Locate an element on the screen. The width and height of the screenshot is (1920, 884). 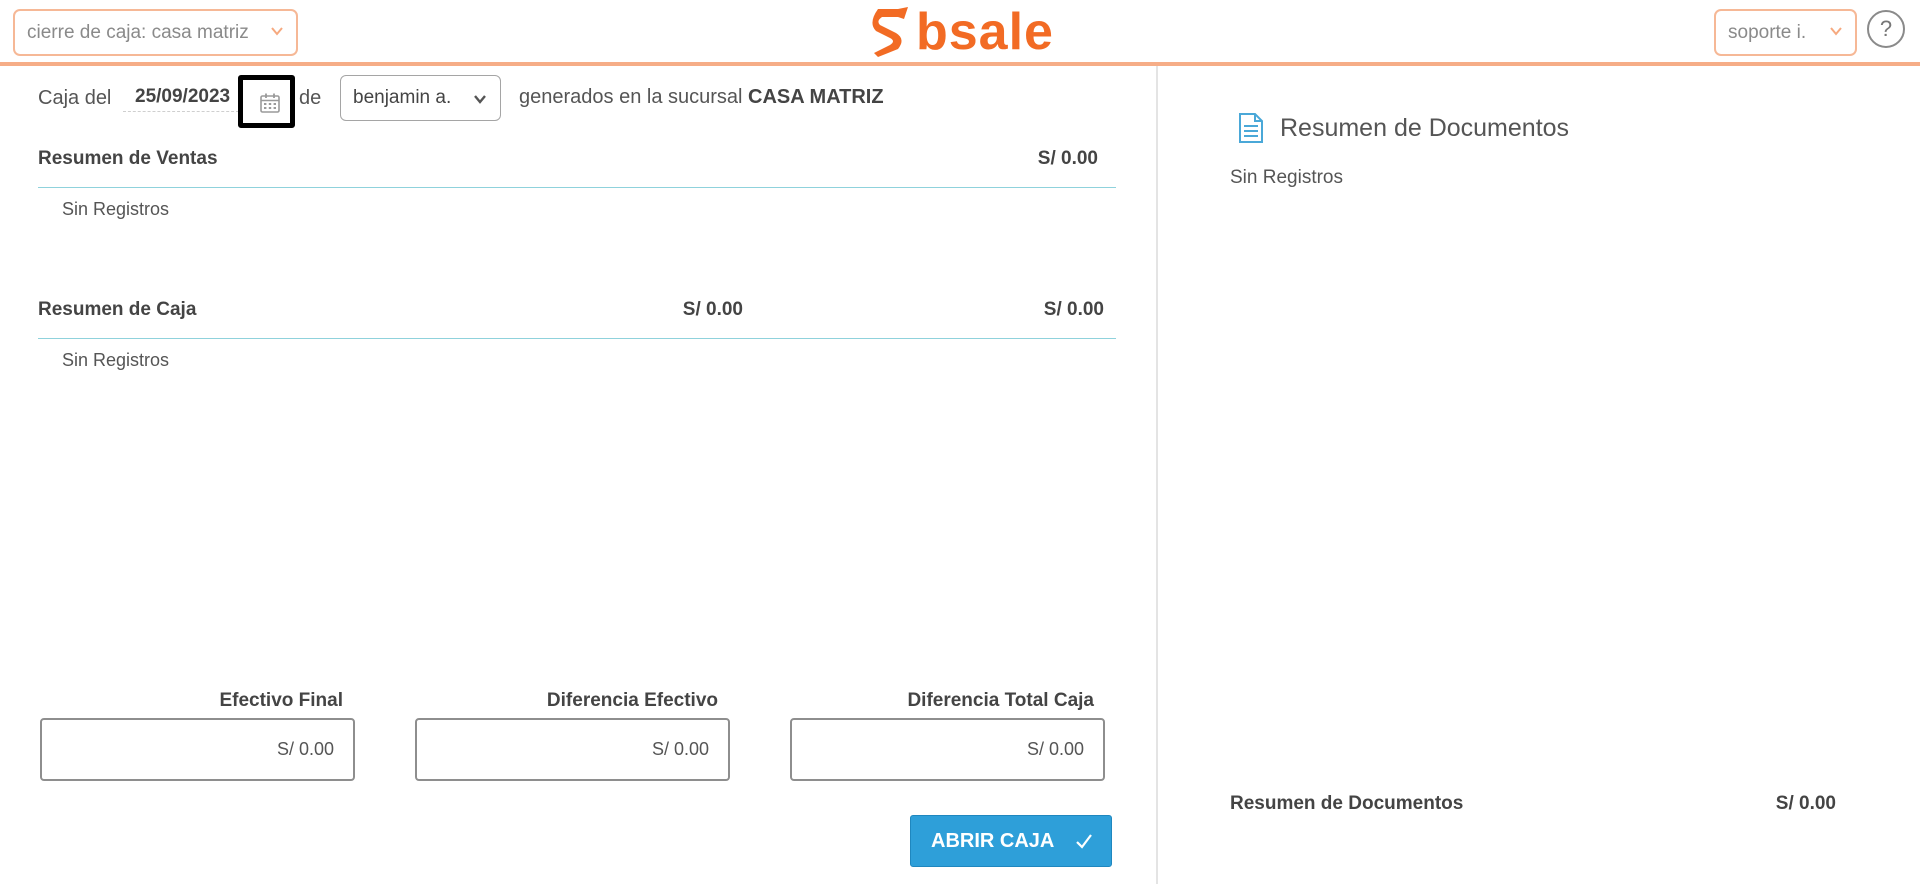
efectivo-final-label: Efectivo Final is located at coordinates (281, 700).